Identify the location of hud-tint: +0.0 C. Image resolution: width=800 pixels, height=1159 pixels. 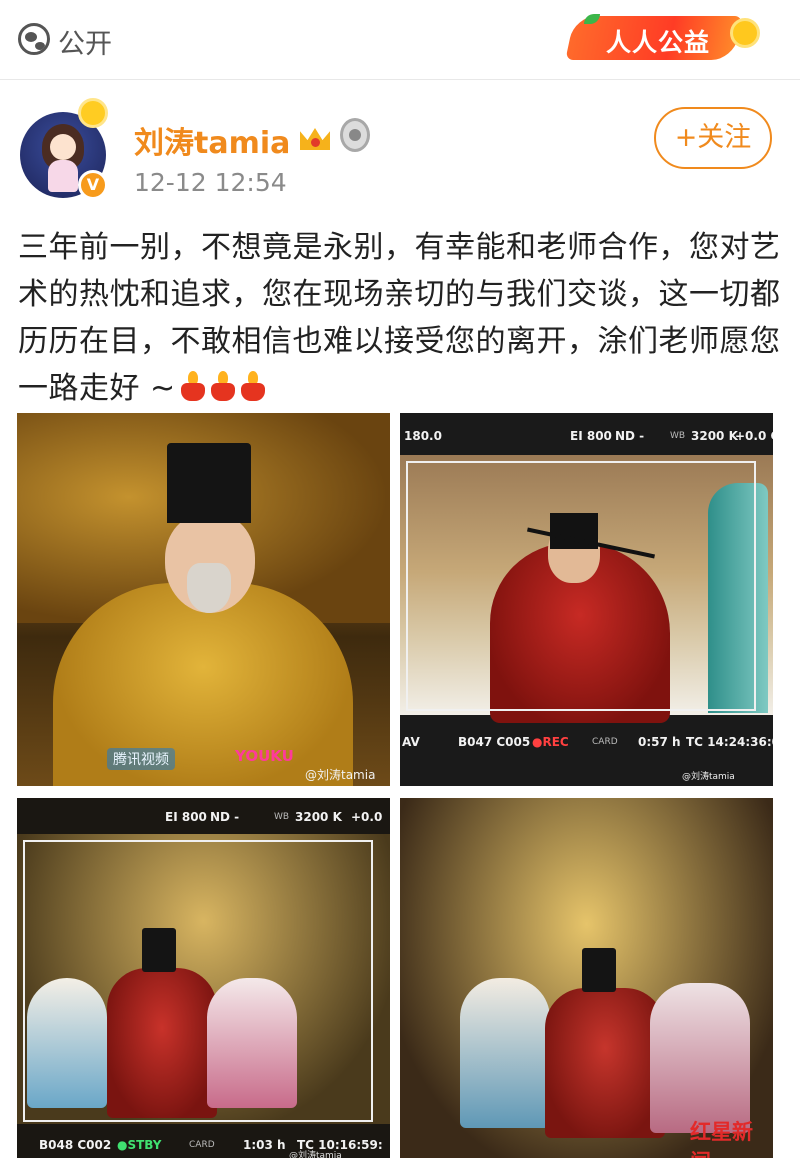
(754, 436).